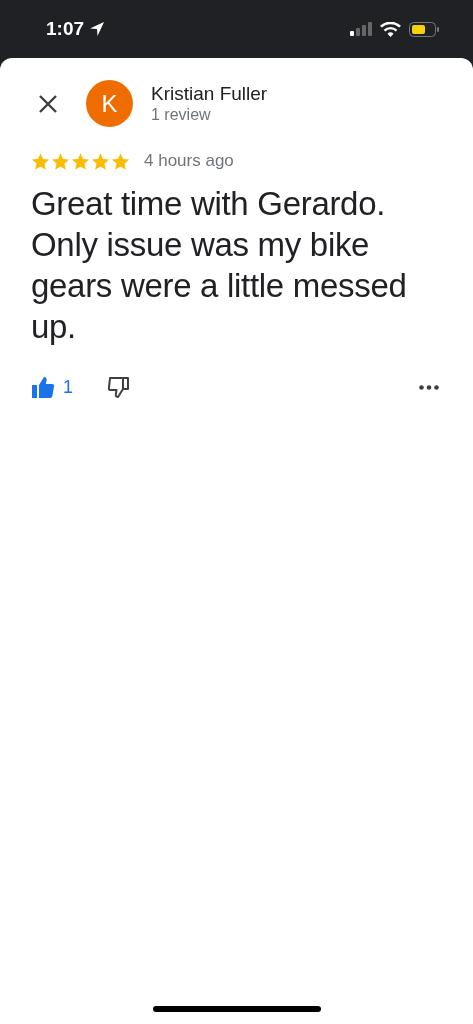  I want to click on wifi-icon, so click(390, 29).